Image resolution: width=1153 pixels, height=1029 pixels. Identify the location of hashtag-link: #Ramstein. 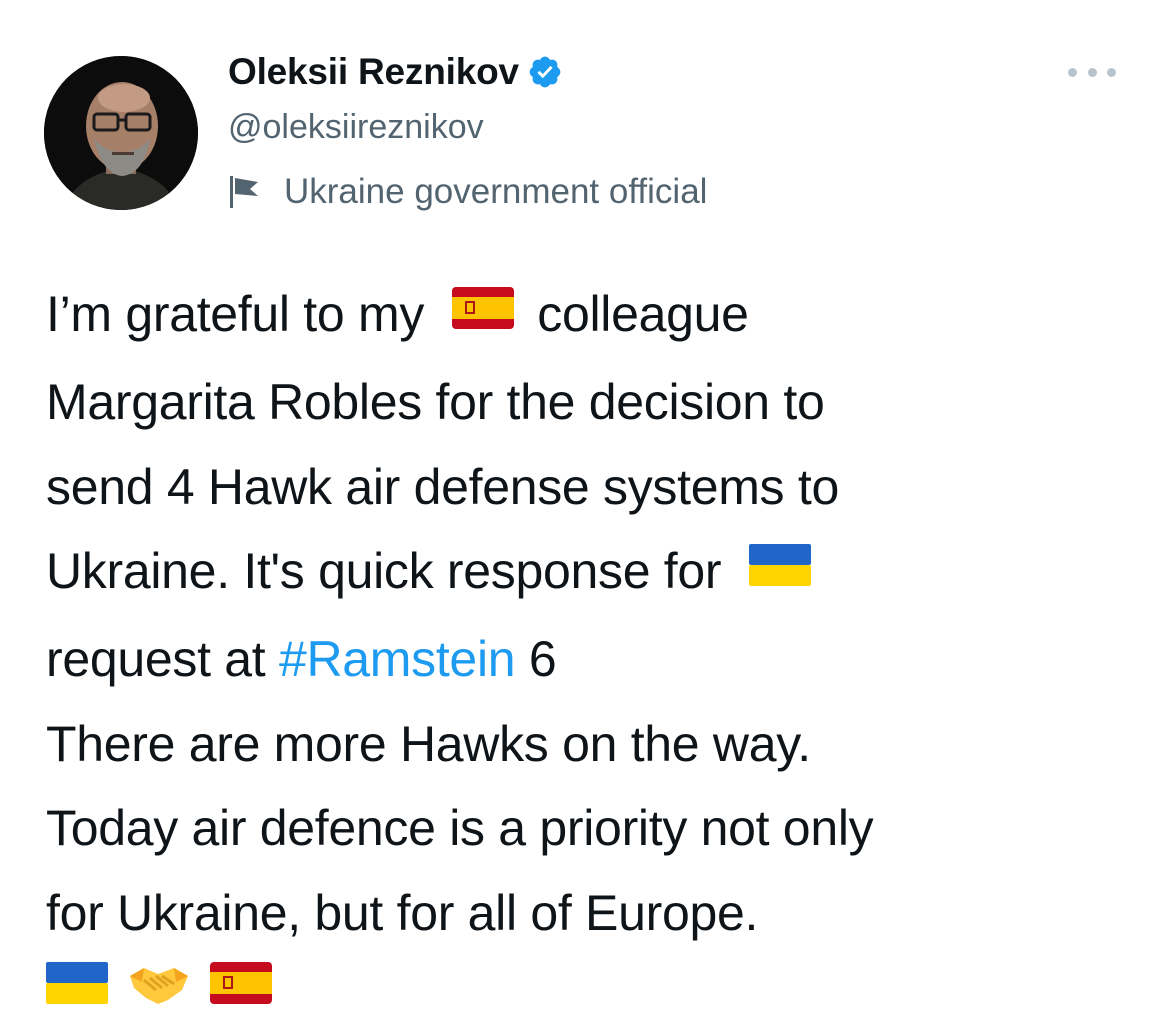
(397, 659).